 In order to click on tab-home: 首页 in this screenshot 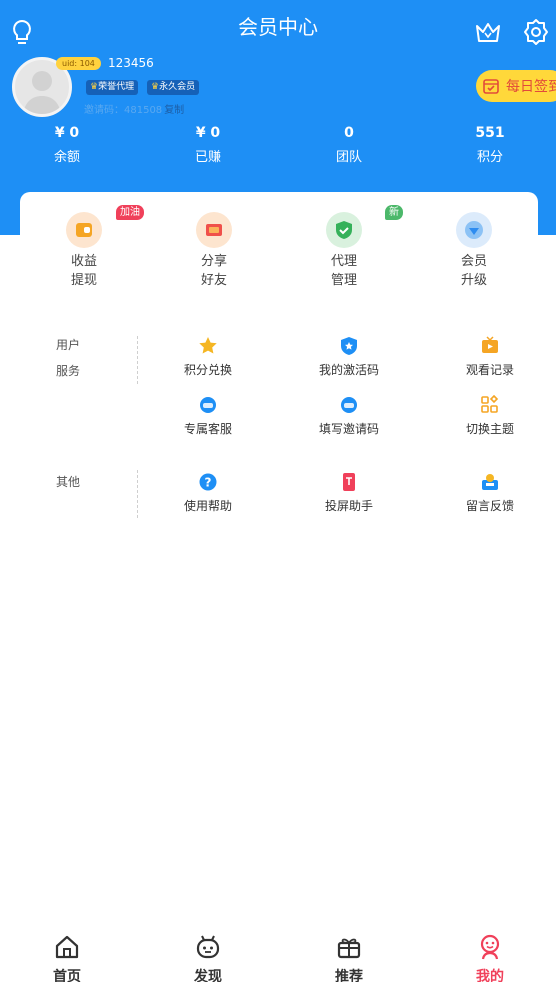, I will do `click(67, 958)`.